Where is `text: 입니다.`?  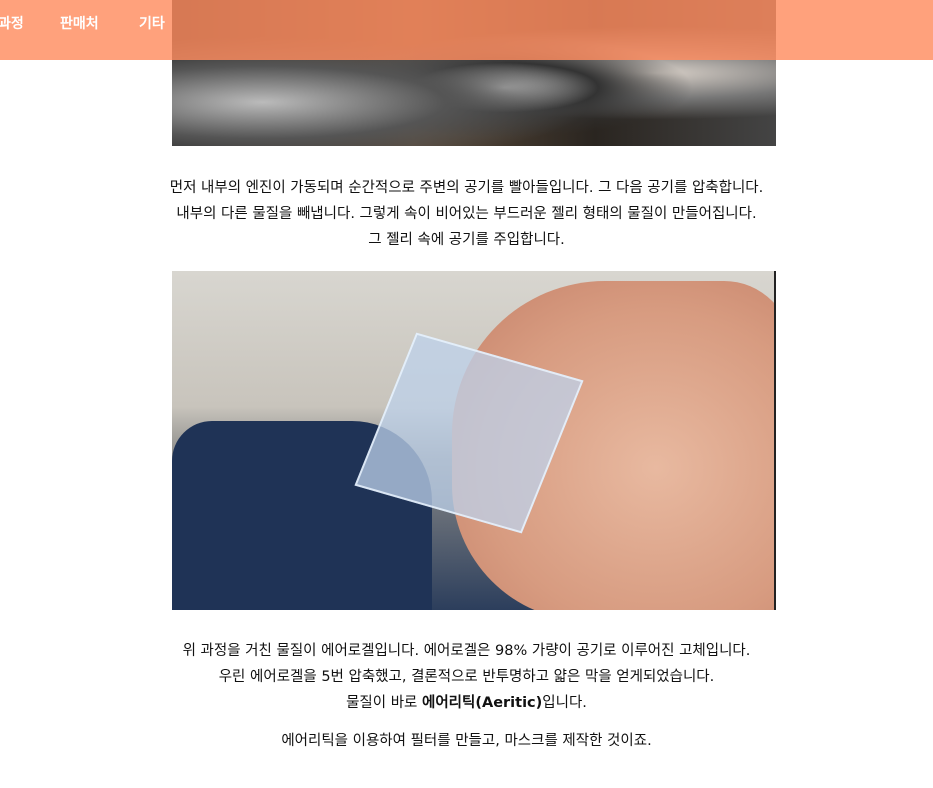 text: 입니다. is located at coordinates (564, 703).